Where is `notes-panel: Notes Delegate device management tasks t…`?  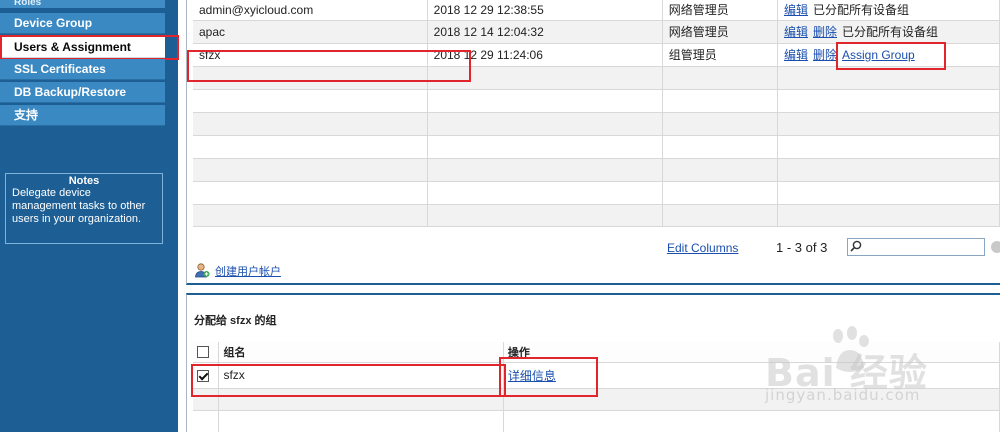 notes-panel: Notes Delegate device management tasks t… is located at coordinates (84, 208).